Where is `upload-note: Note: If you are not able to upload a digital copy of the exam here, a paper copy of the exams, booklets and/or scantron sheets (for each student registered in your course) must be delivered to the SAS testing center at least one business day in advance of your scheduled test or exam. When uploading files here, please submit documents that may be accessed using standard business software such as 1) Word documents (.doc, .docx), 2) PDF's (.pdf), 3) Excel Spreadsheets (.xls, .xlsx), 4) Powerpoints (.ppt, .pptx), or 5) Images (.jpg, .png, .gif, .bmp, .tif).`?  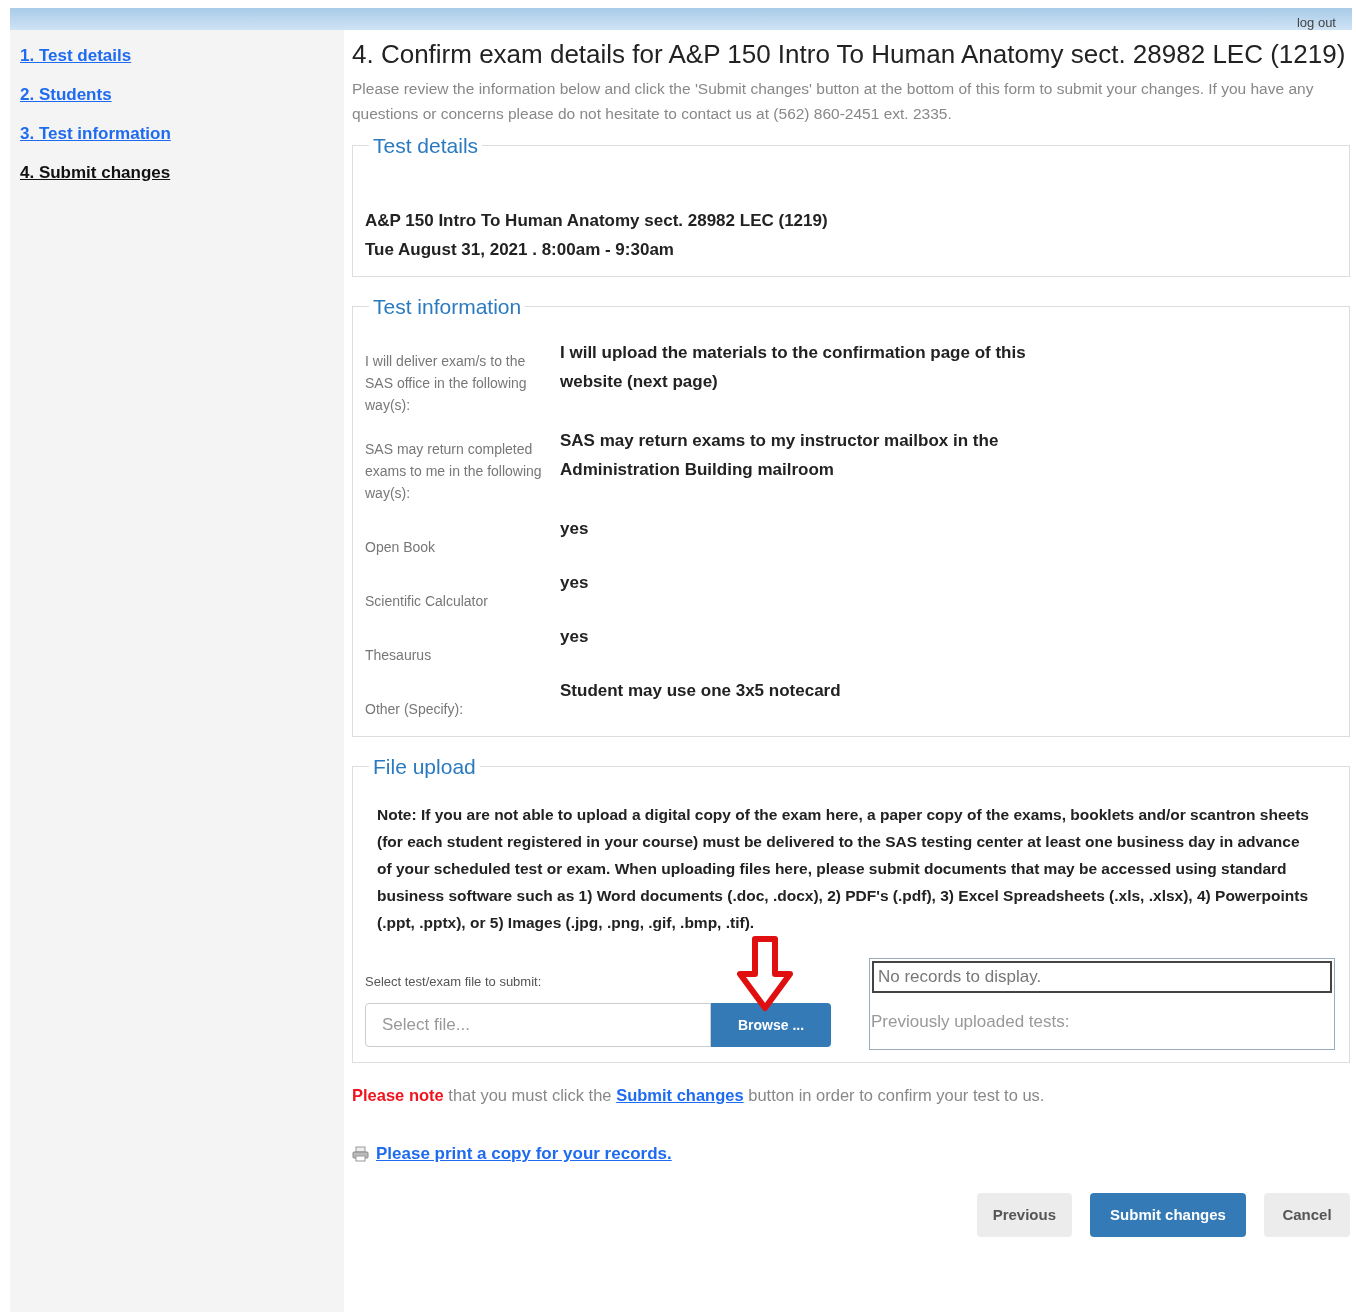 upload-note: Note: If you are not able to upload a digital copy of the exam here, a paper copy of the exams, booklets and/or scantron sheets (for each student registered in your course) must be delivered to the SAS testing center at least one business day in advance of your scheduled test or exam. When uploading files here, please submit documents that may be accessed using standard business software such as 1) Word documents (.doc, .docx), 2) PDF's (.pdf), 3) Excel Spreadsheets (.xls, .xlsx), 4) Powerpoints (.ppt, .pptx), or 5) Images (.jpg, .png, .gif, .bmp, .tif). is located at coordinates (843, 868).